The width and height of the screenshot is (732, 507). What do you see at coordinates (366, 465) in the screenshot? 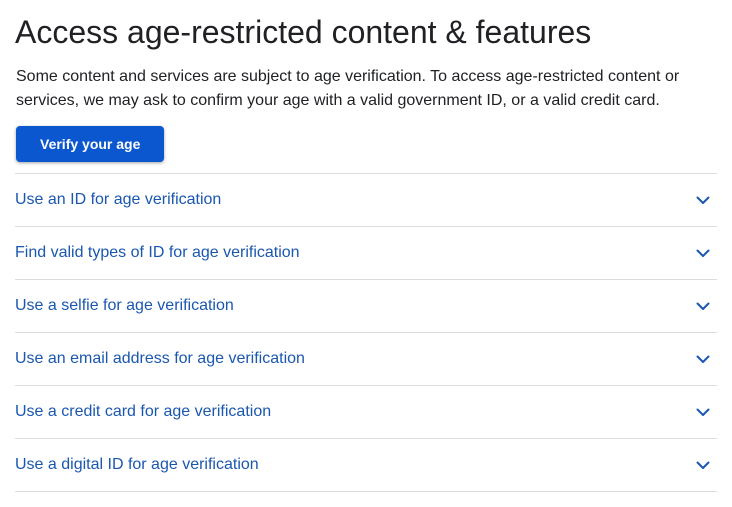
I see `accordion-item-digital-id: Use a digital ID for age verification` at bounding box center [366, 465].